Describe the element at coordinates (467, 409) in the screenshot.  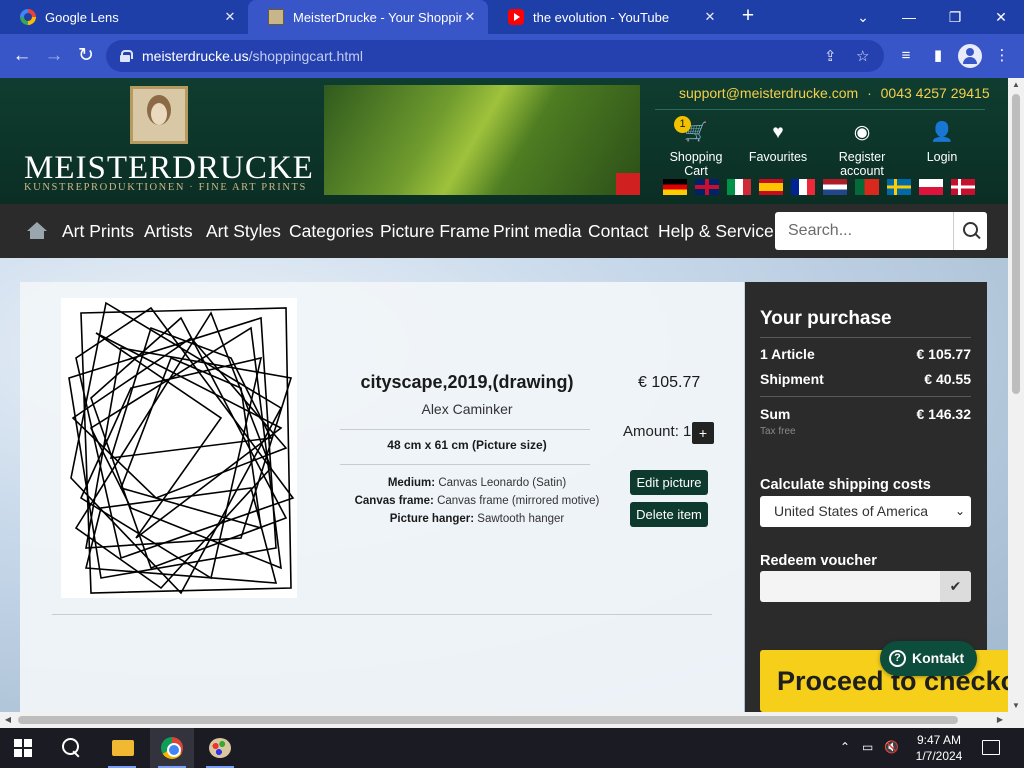
I see `artwork-artist: Alex Caminker` at that location.